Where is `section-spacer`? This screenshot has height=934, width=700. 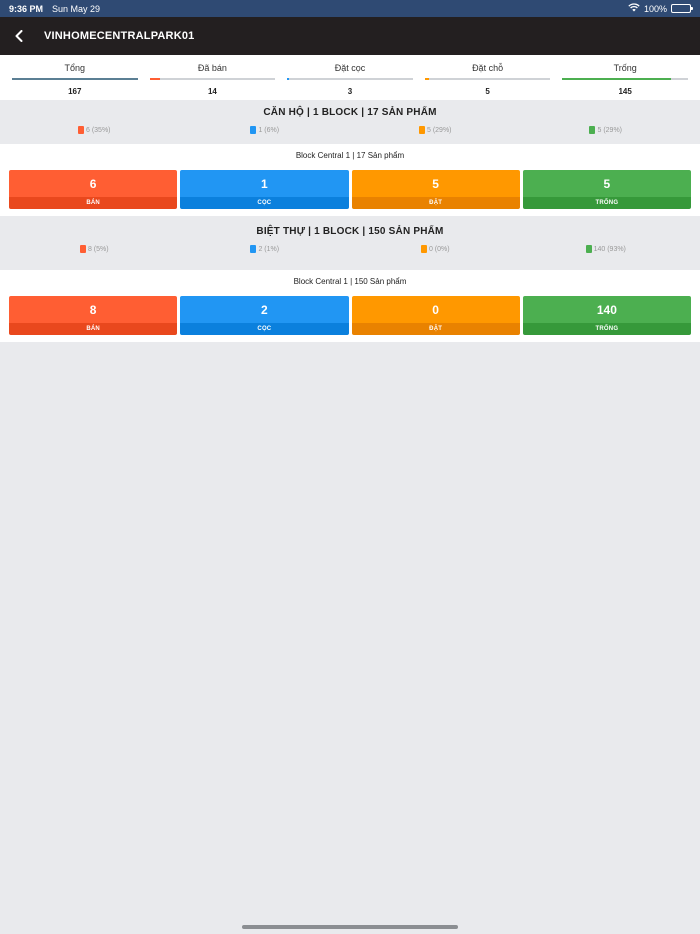 section-spacer is located at coordinates (350, 221).